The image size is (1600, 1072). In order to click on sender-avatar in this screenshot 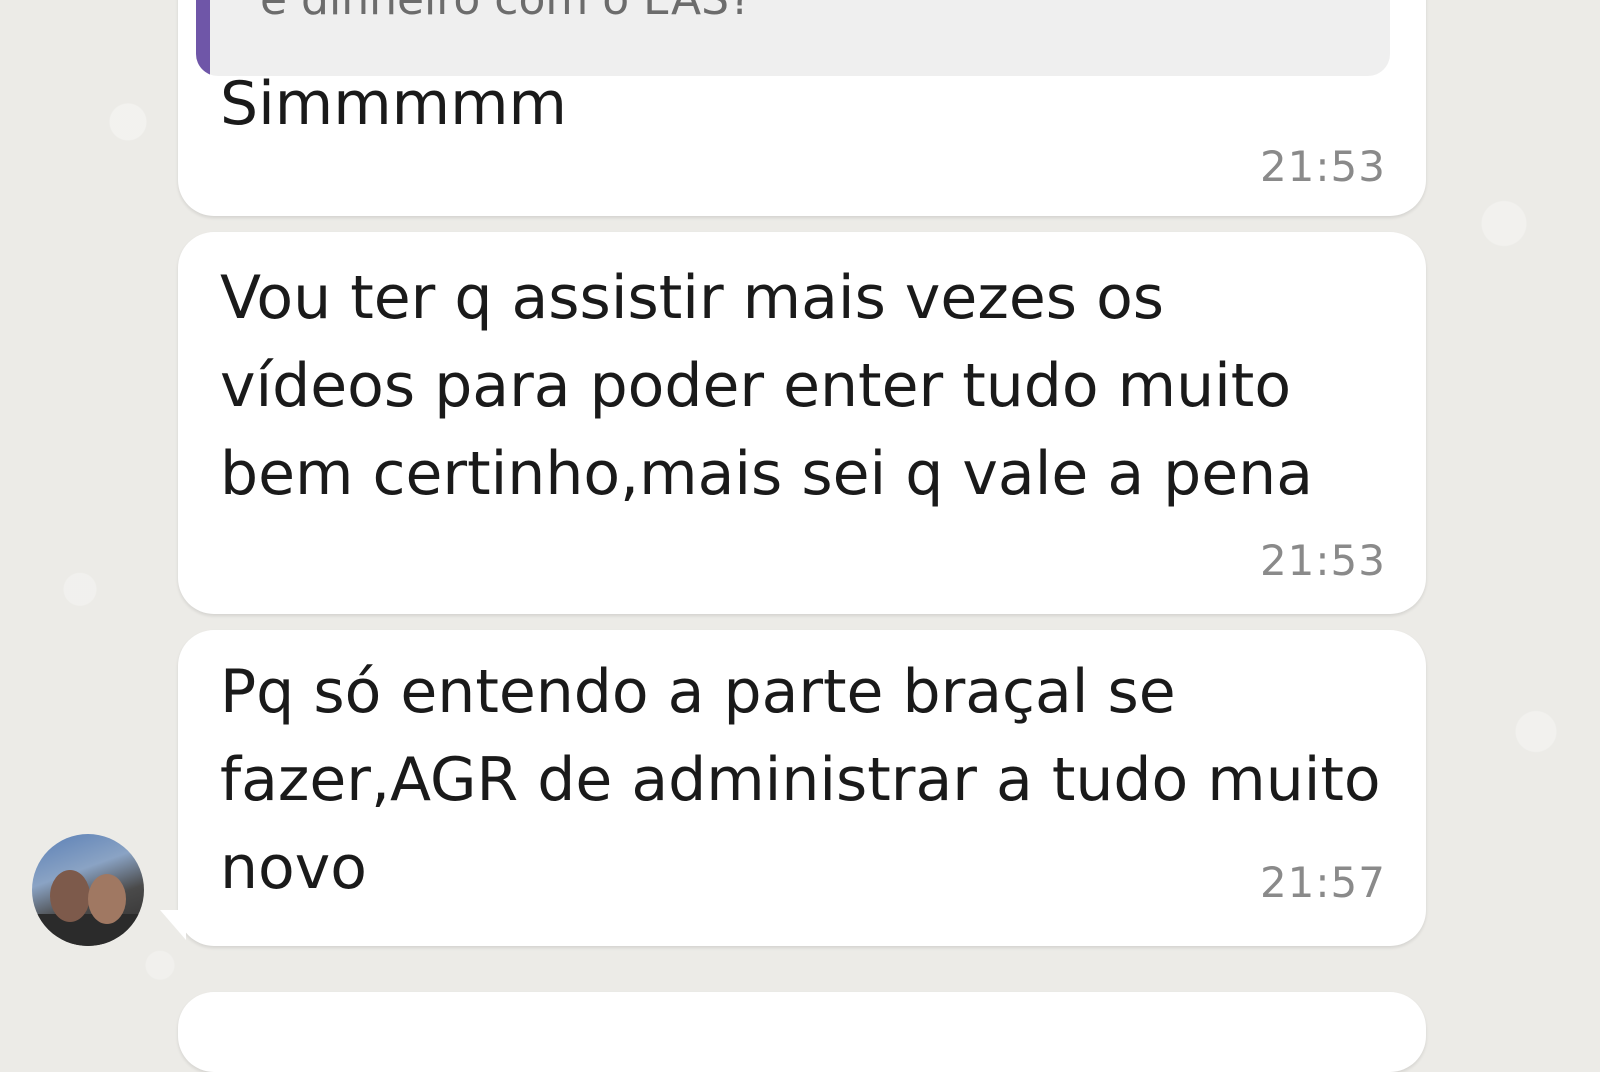, I will do `click(88, 890)`.